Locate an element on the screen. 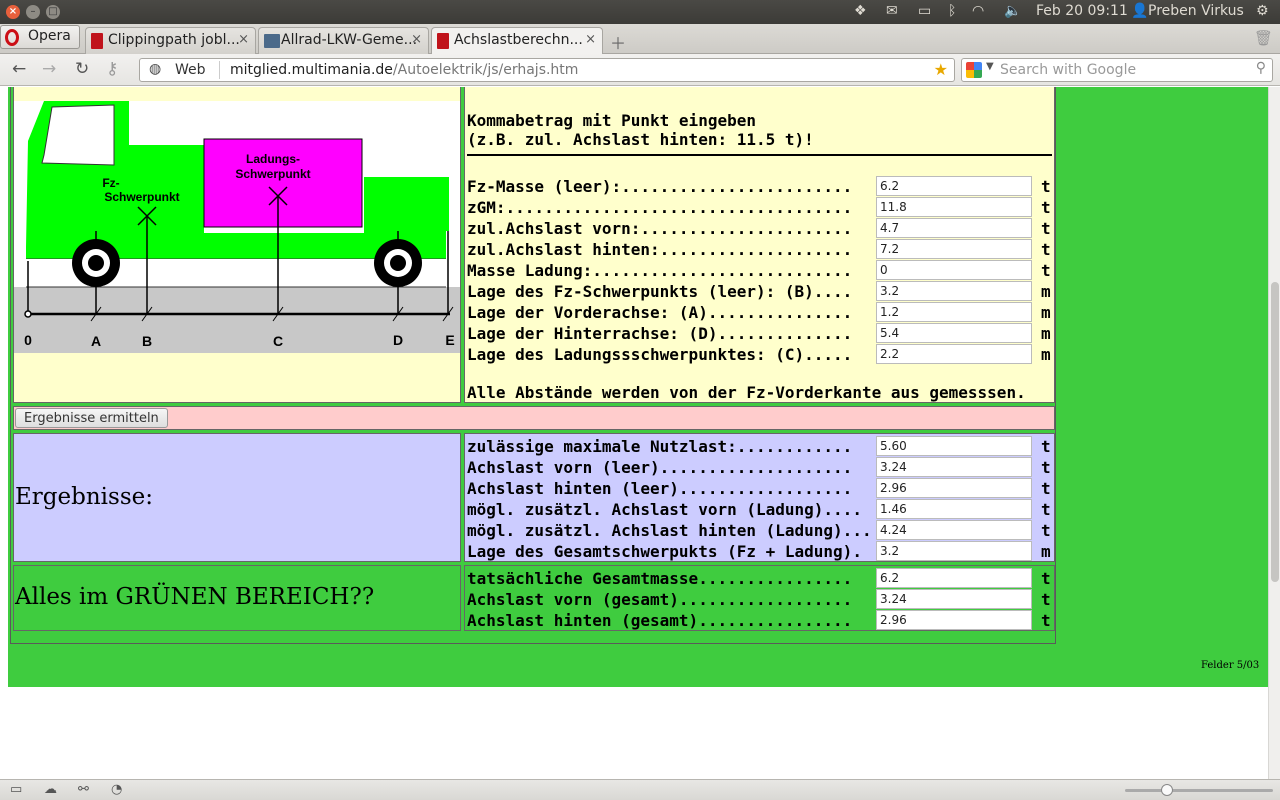 The width and height of the screenshot is (1280, 800). bluetooth-icon: ᛒ is located at coordinates (952, 11).